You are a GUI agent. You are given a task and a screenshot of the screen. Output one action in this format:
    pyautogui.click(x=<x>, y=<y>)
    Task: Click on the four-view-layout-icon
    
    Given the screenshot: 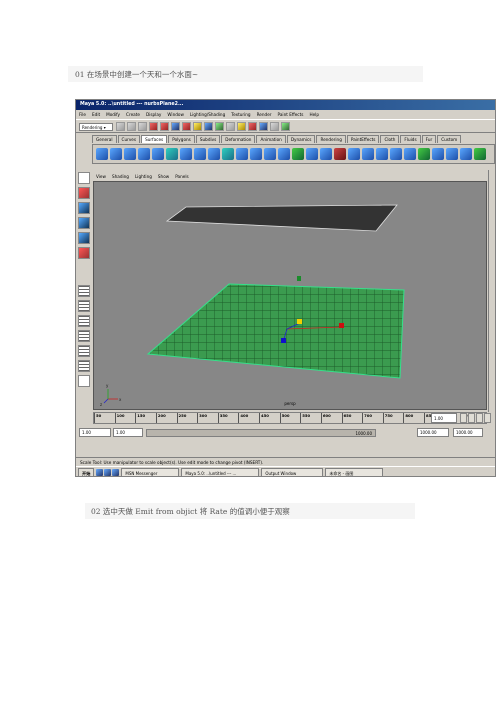 What is the action you would take?
    pyautogui.click(x=84, y=306)
    